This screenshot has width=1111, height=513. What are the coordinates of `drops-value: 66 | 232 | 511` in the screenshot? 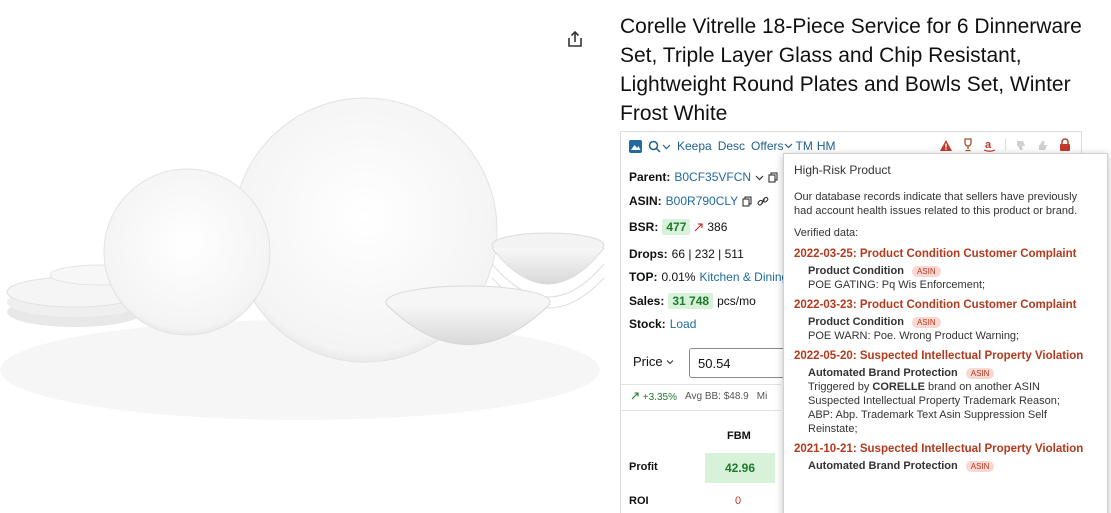 It's located at (707, 254).